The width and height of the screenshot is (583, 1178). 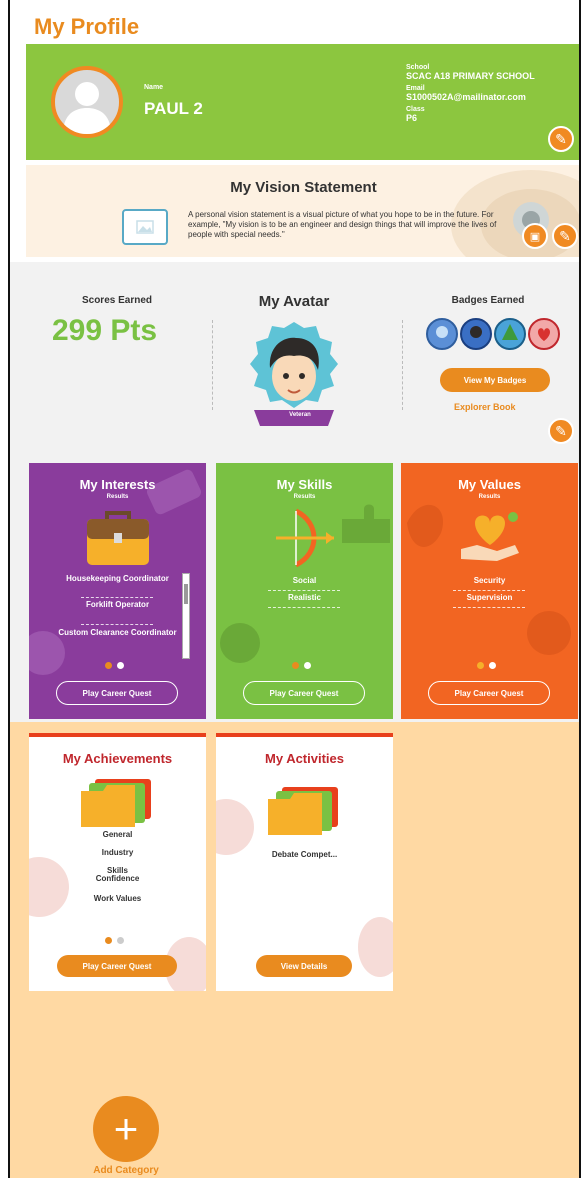 I want to click on values-title: My Values, so click(x=489, y=484).